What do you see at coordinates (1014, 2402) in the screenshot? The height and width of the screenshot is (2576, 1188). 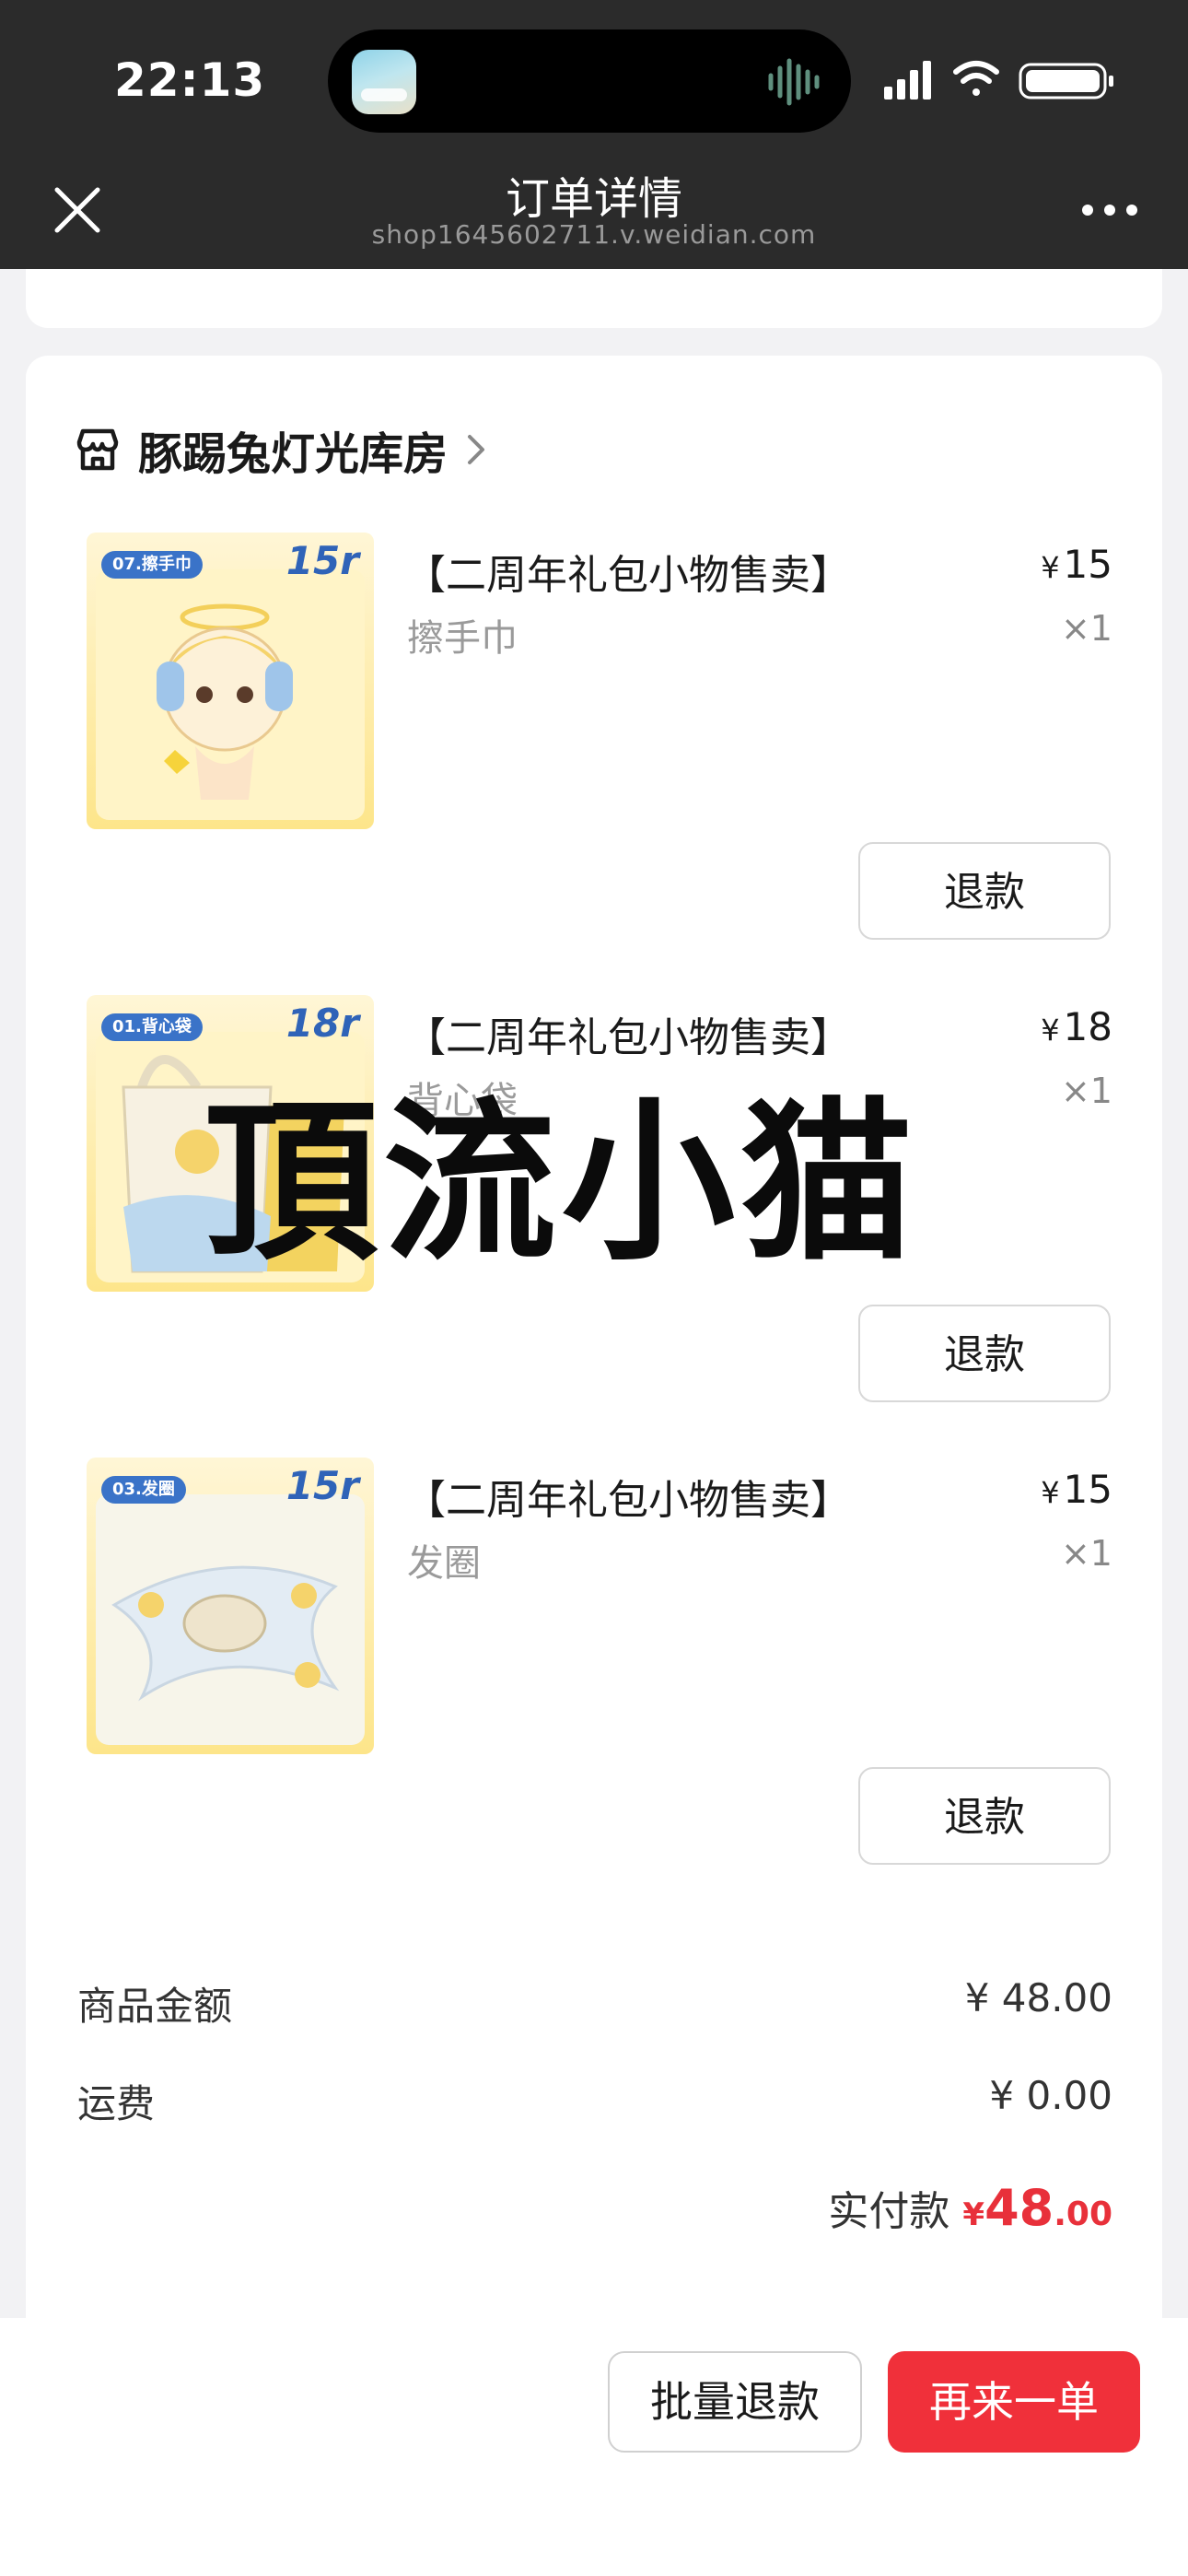 I see `reorder-button: 再来一单` at bounding box center [1014, 2402].